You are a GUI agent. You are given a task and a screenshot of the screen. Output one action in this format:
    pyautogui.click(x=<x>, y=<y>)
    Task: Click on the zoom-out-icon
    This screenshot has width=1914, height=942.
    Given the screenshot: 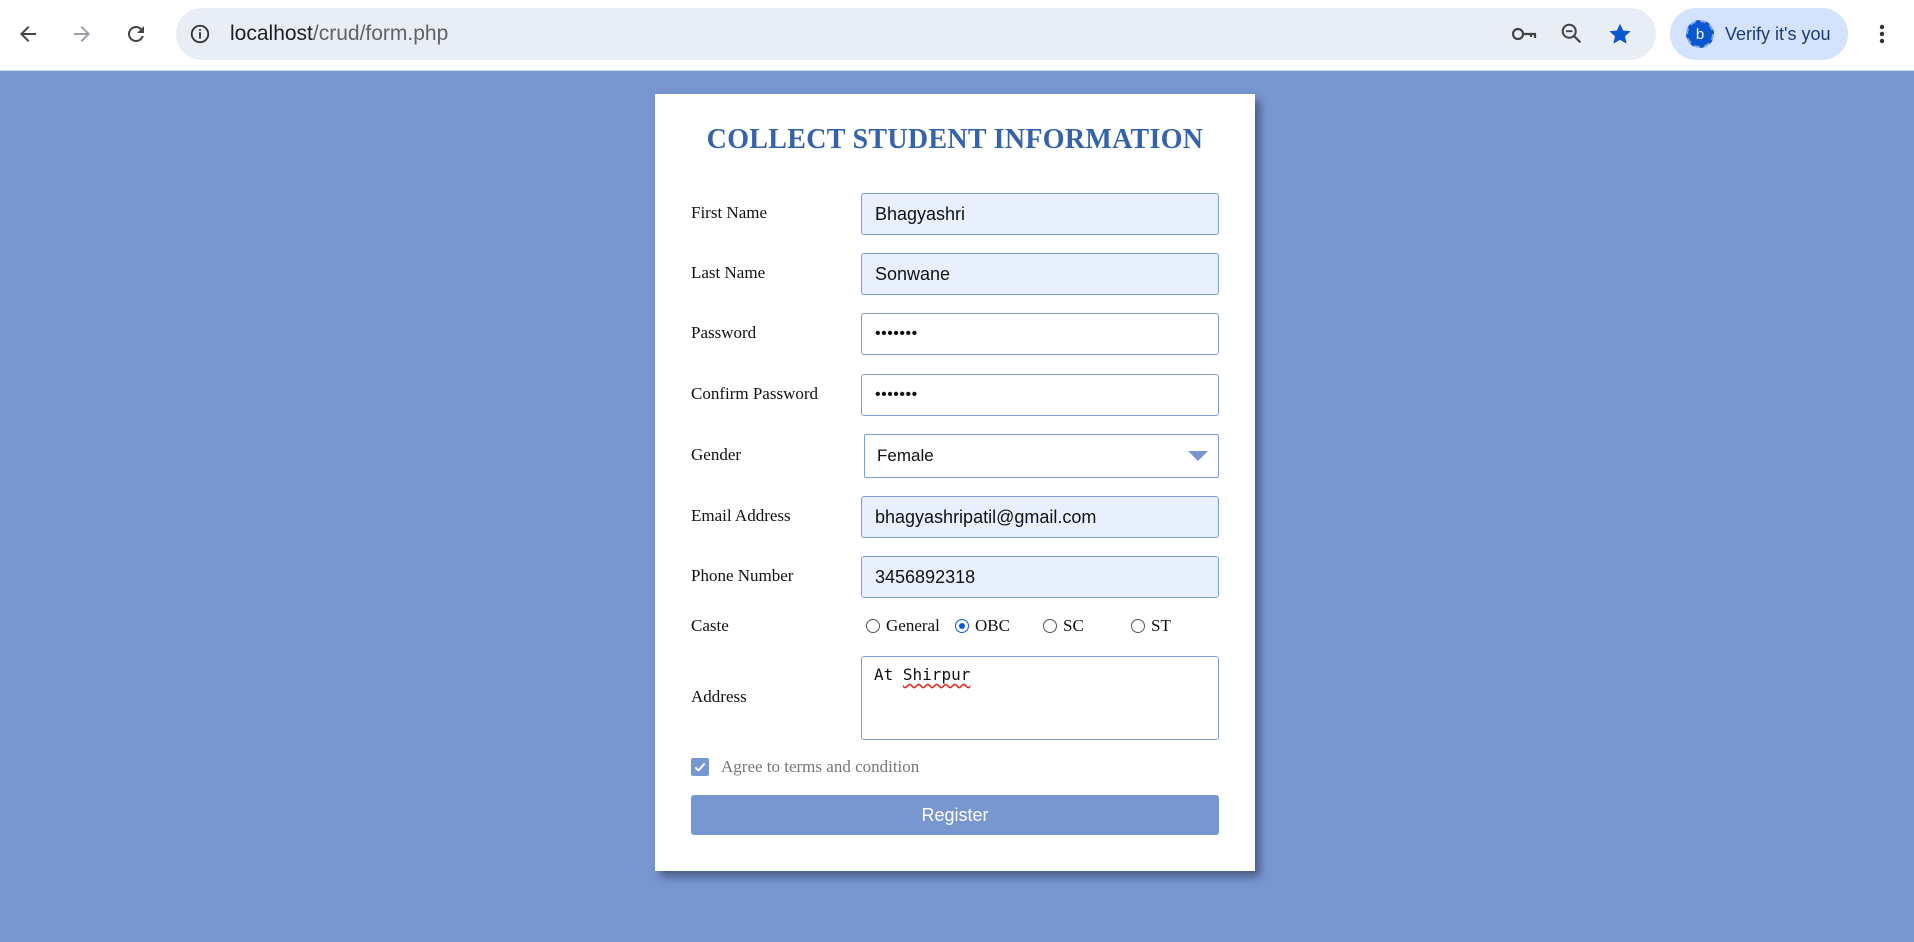 What is the action you would take?
    pyautogui.click(x=1572, y=34)
    